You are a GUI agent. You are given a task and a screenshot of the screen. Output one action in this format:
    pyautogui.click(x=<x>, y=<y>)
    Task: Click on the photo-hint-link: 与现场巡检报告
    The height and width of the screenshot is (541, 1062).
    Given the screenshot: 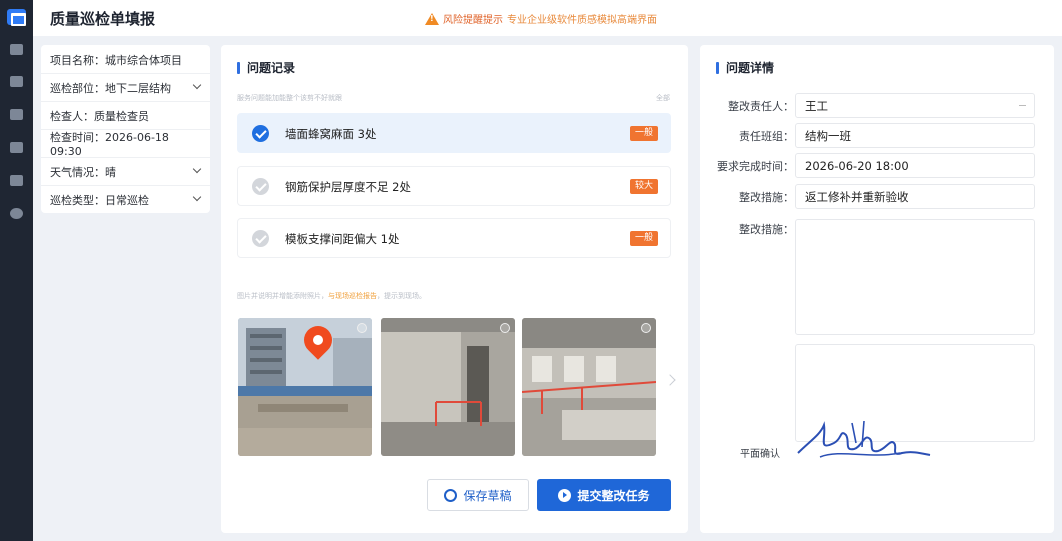 What is the action you would take?
    pyautogui.click(x=352, y=296)
    